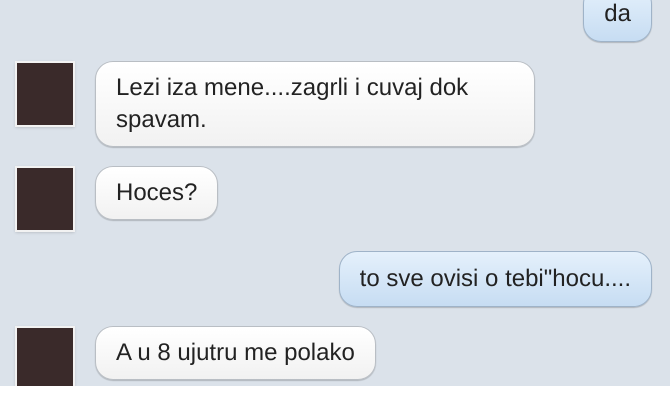  Describe the element at coordinates (315, 104) in the screenshot. I see `received-message: Lezi iza mene....zagrli i cuvaj dok spavam.` at that location.